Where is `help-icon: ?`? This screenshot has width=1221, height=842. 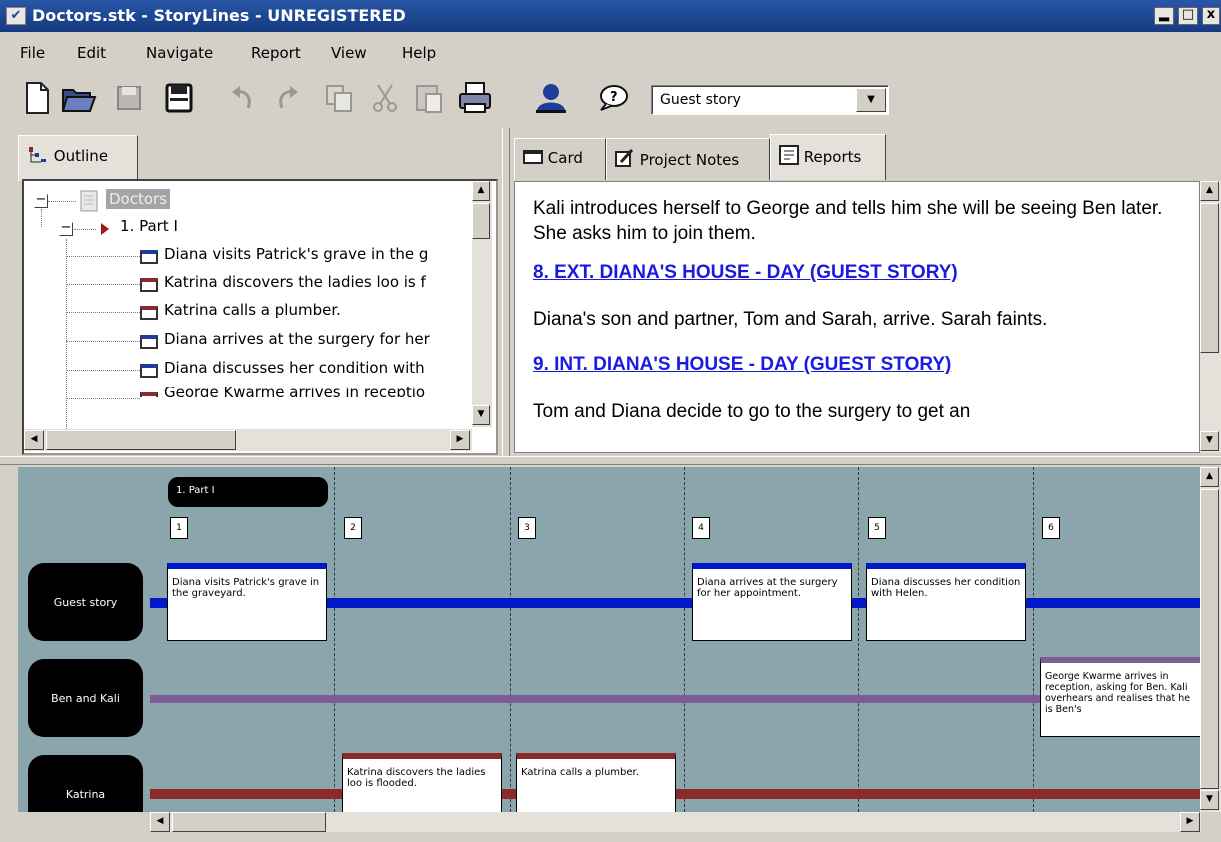 help-icon: ? is located at coordinates (613, 98).